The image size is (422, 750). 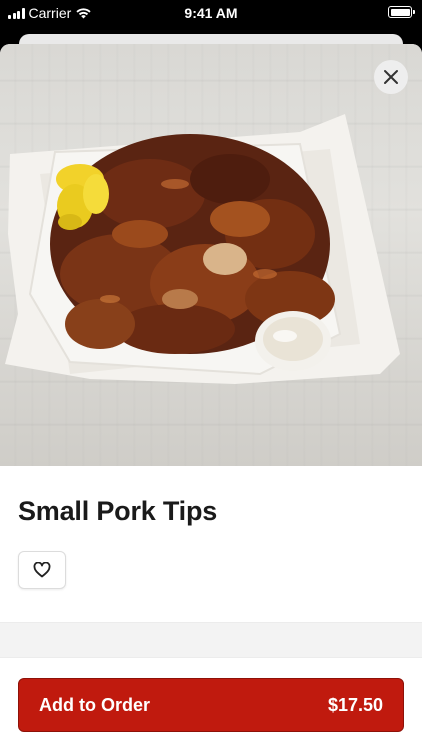 What do you see at coordinates (94, 704) in the screenshot?
I see `add-to-order-label: Add to Order` at bounding box center [94, 704].